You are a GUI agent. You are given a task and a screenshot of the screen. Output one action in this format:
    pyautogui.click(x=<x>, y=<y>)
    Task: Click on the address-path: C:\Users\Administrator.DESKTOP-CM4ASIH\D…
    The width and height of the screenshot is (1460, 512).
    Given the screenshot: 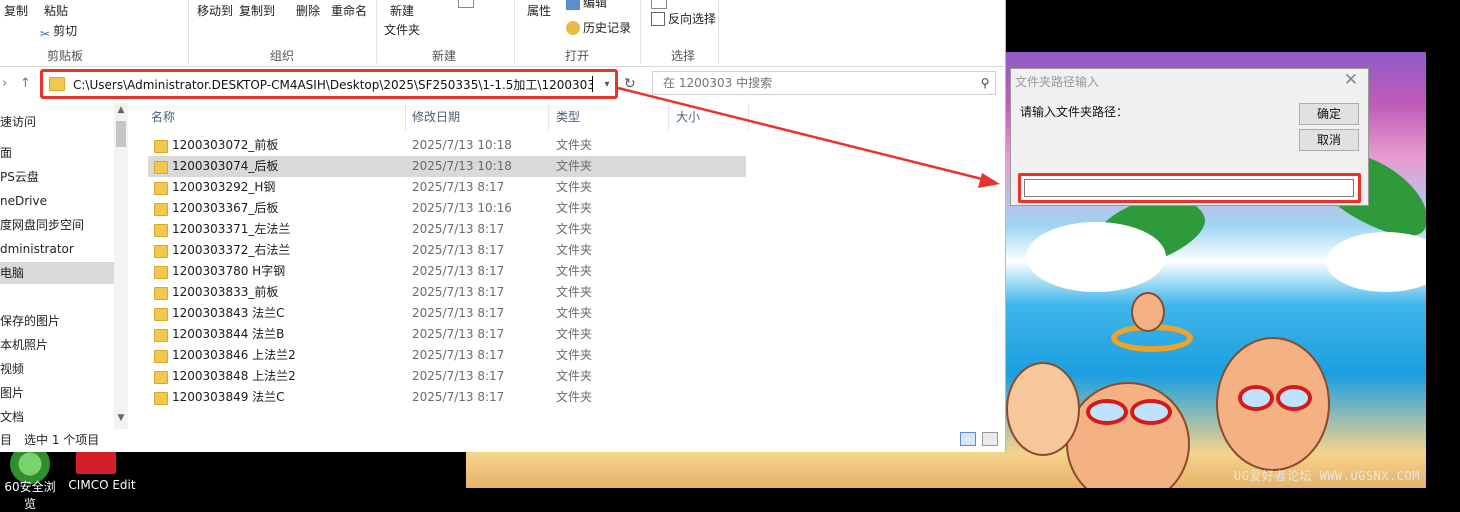 What is the action you would take?
    pyautogui.click(x=332, y=84)
    